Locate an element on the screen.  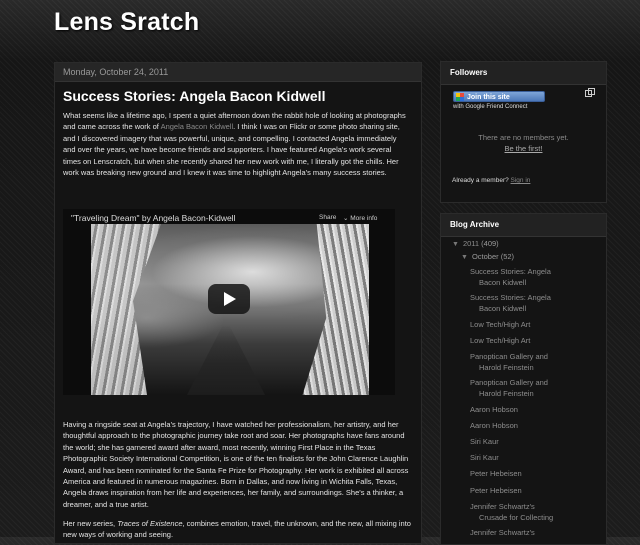
join-site-label: Join this site is located at coordinates (488, 97).